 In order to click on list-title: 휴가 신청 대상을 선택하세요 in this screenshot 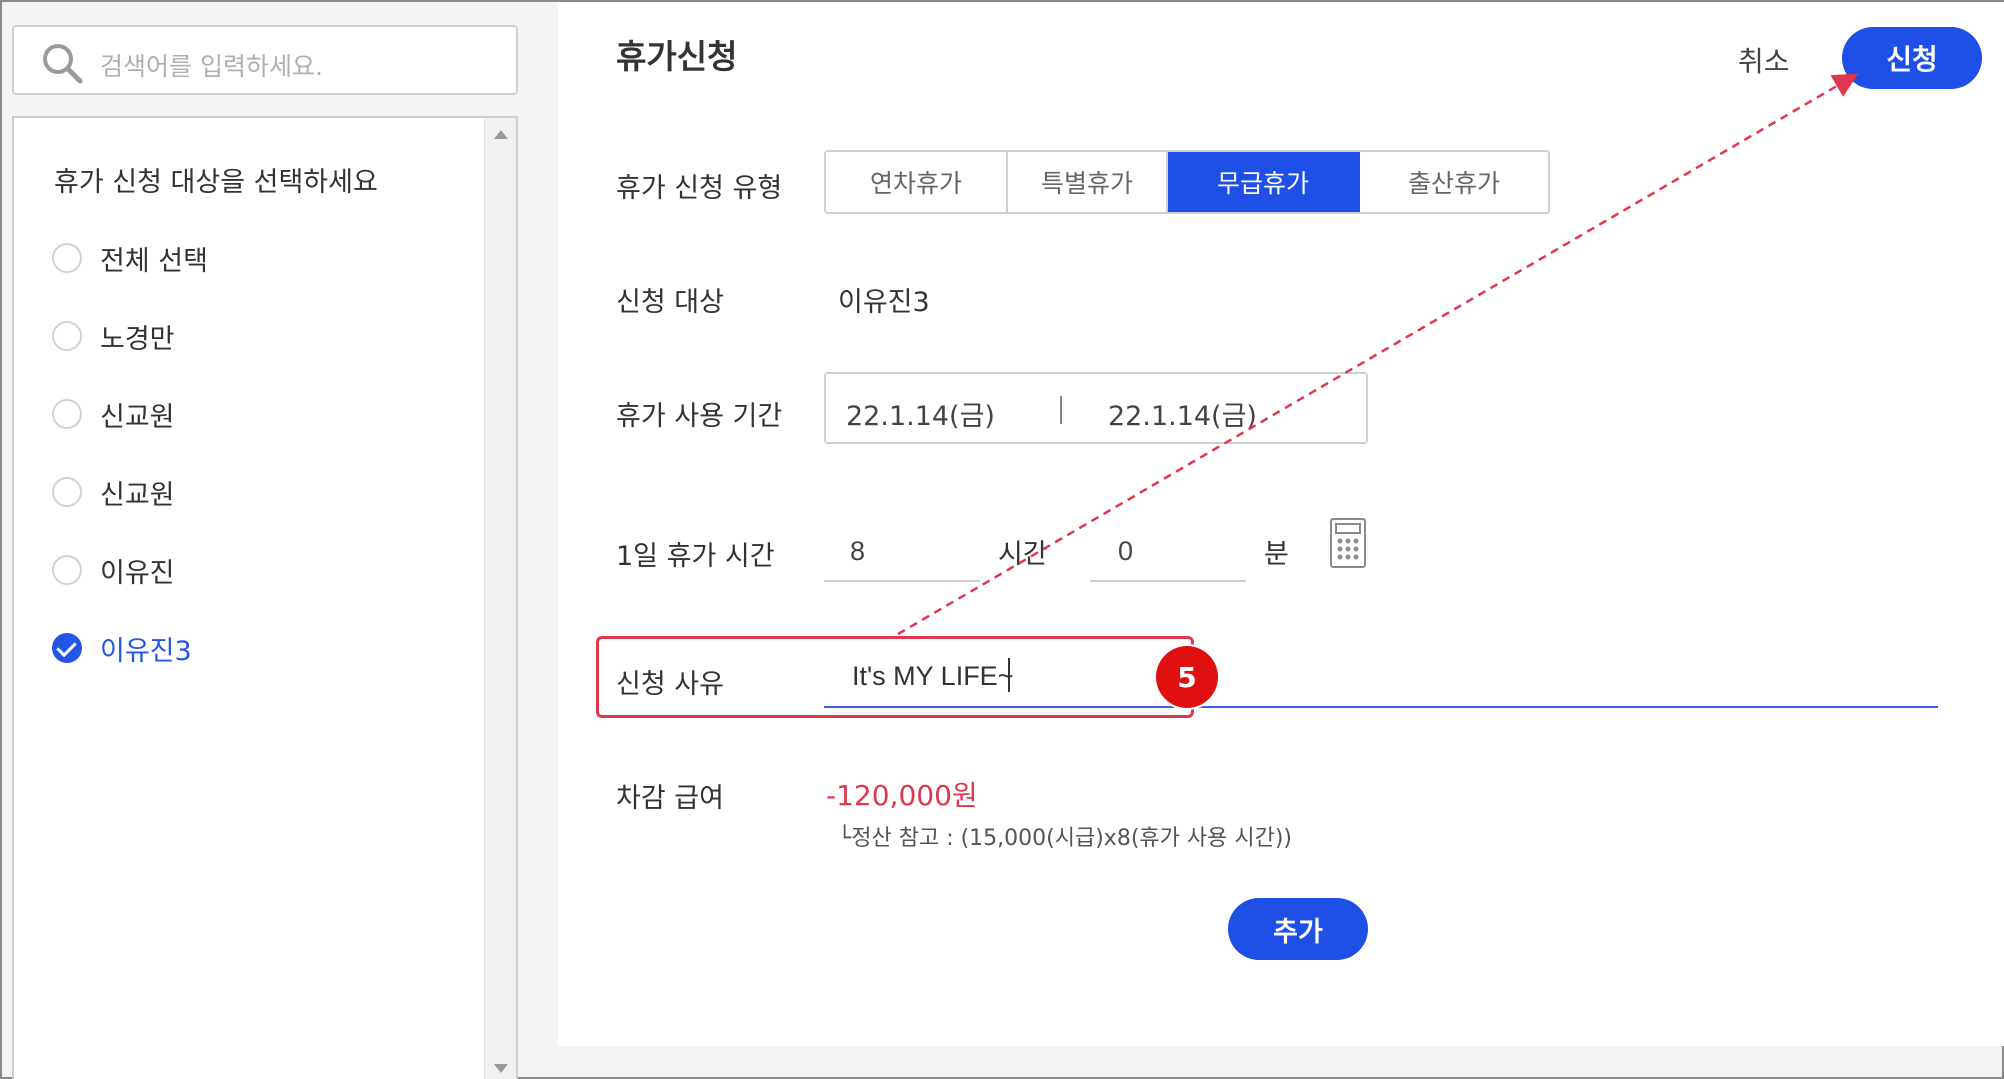, I will do `click(216, 182)`.